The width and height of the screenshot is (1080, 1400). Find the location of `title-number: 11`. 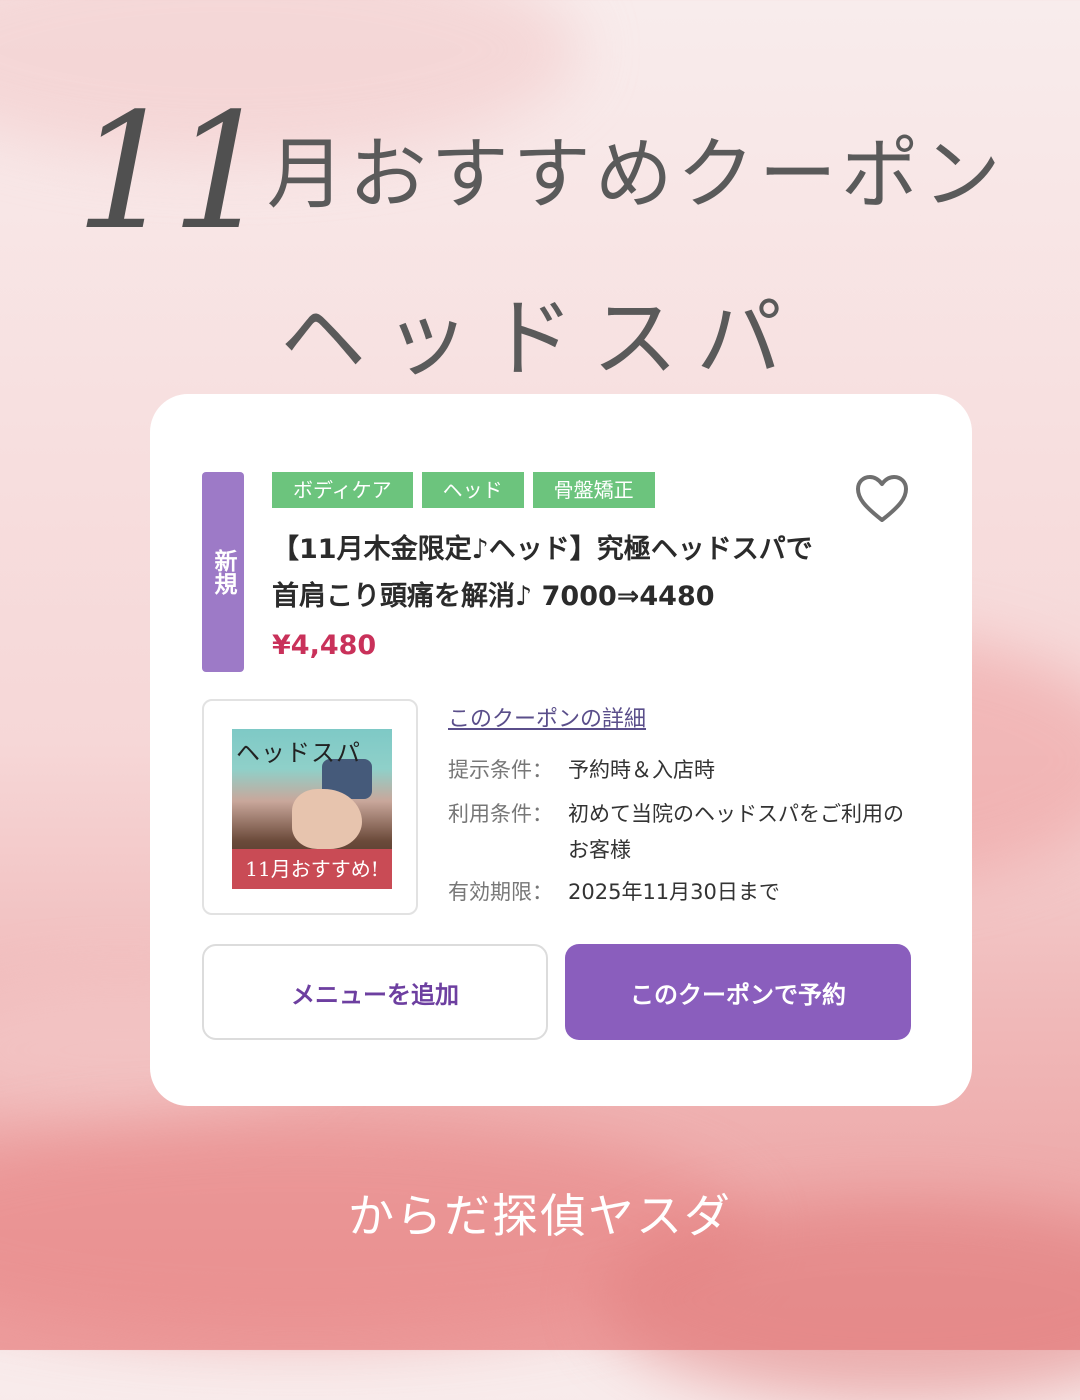

title-number: 11 is located at coordinates (174, 171).